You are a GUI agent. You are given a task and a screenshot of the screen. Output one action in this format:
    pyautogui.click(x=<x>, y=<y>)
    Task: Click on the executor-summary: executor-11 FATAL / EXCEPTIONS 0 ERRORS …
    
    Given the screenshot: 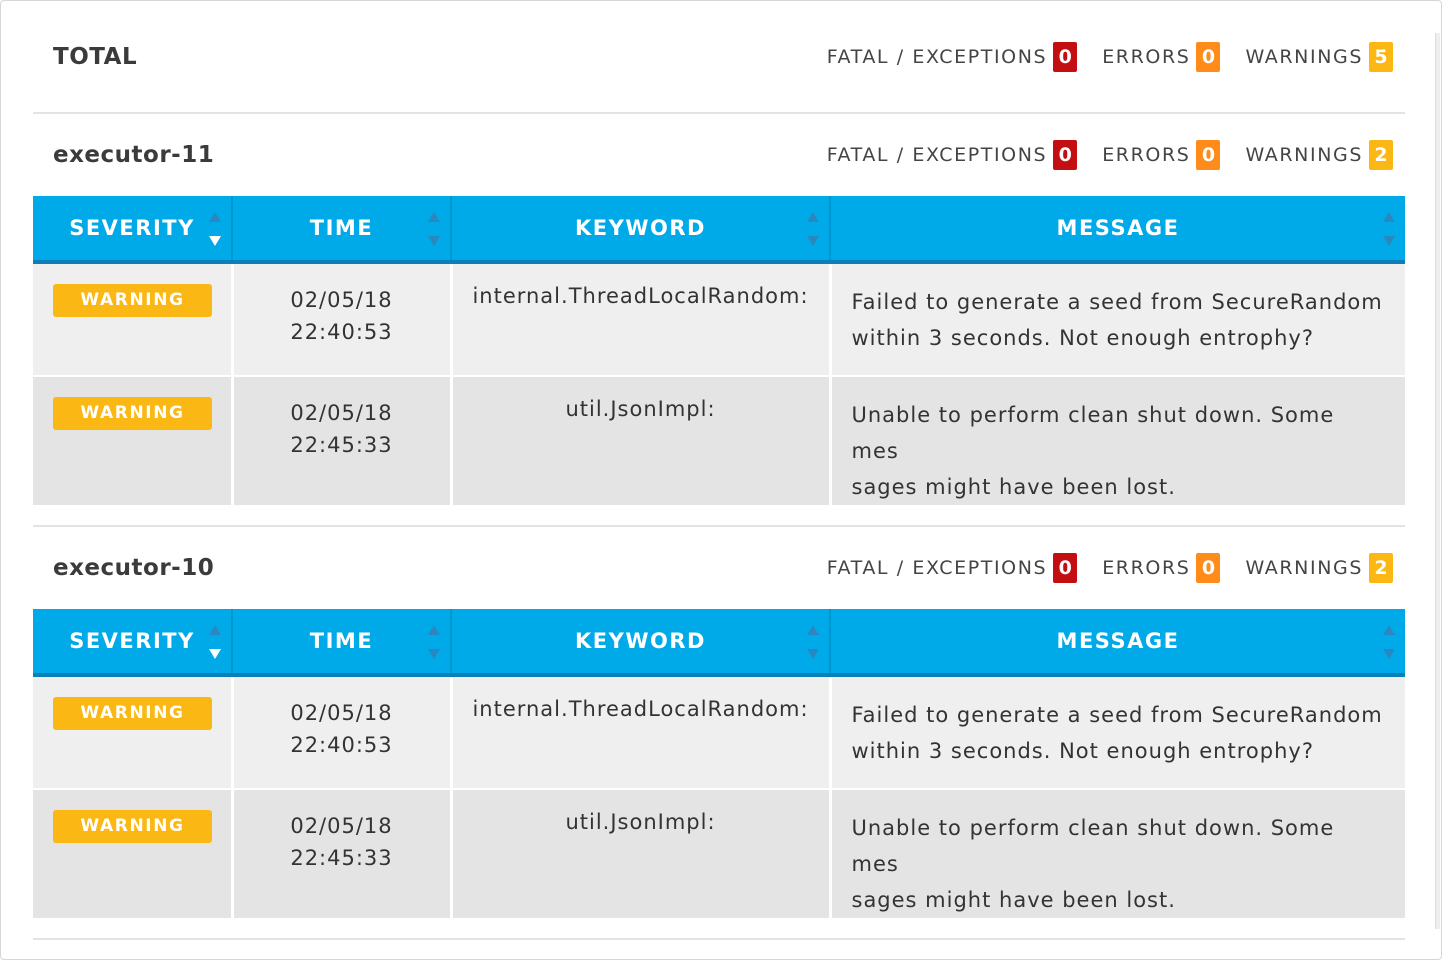 What is the action you would take?
    pyautogui.click(x=719, y=155)
    